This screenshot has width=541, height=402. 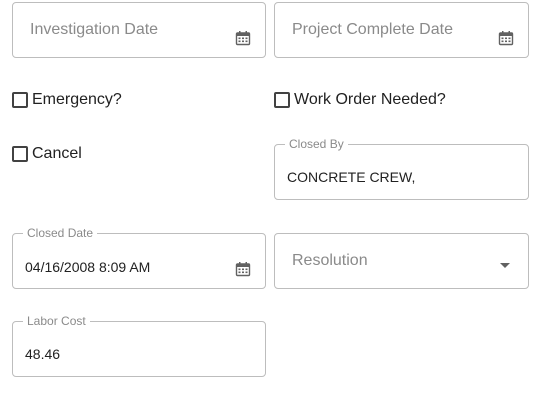 What do you see at coordinates (505, 265) in the screenshot?
I see `chevron-down-icon` at bounding box center [505, 265].